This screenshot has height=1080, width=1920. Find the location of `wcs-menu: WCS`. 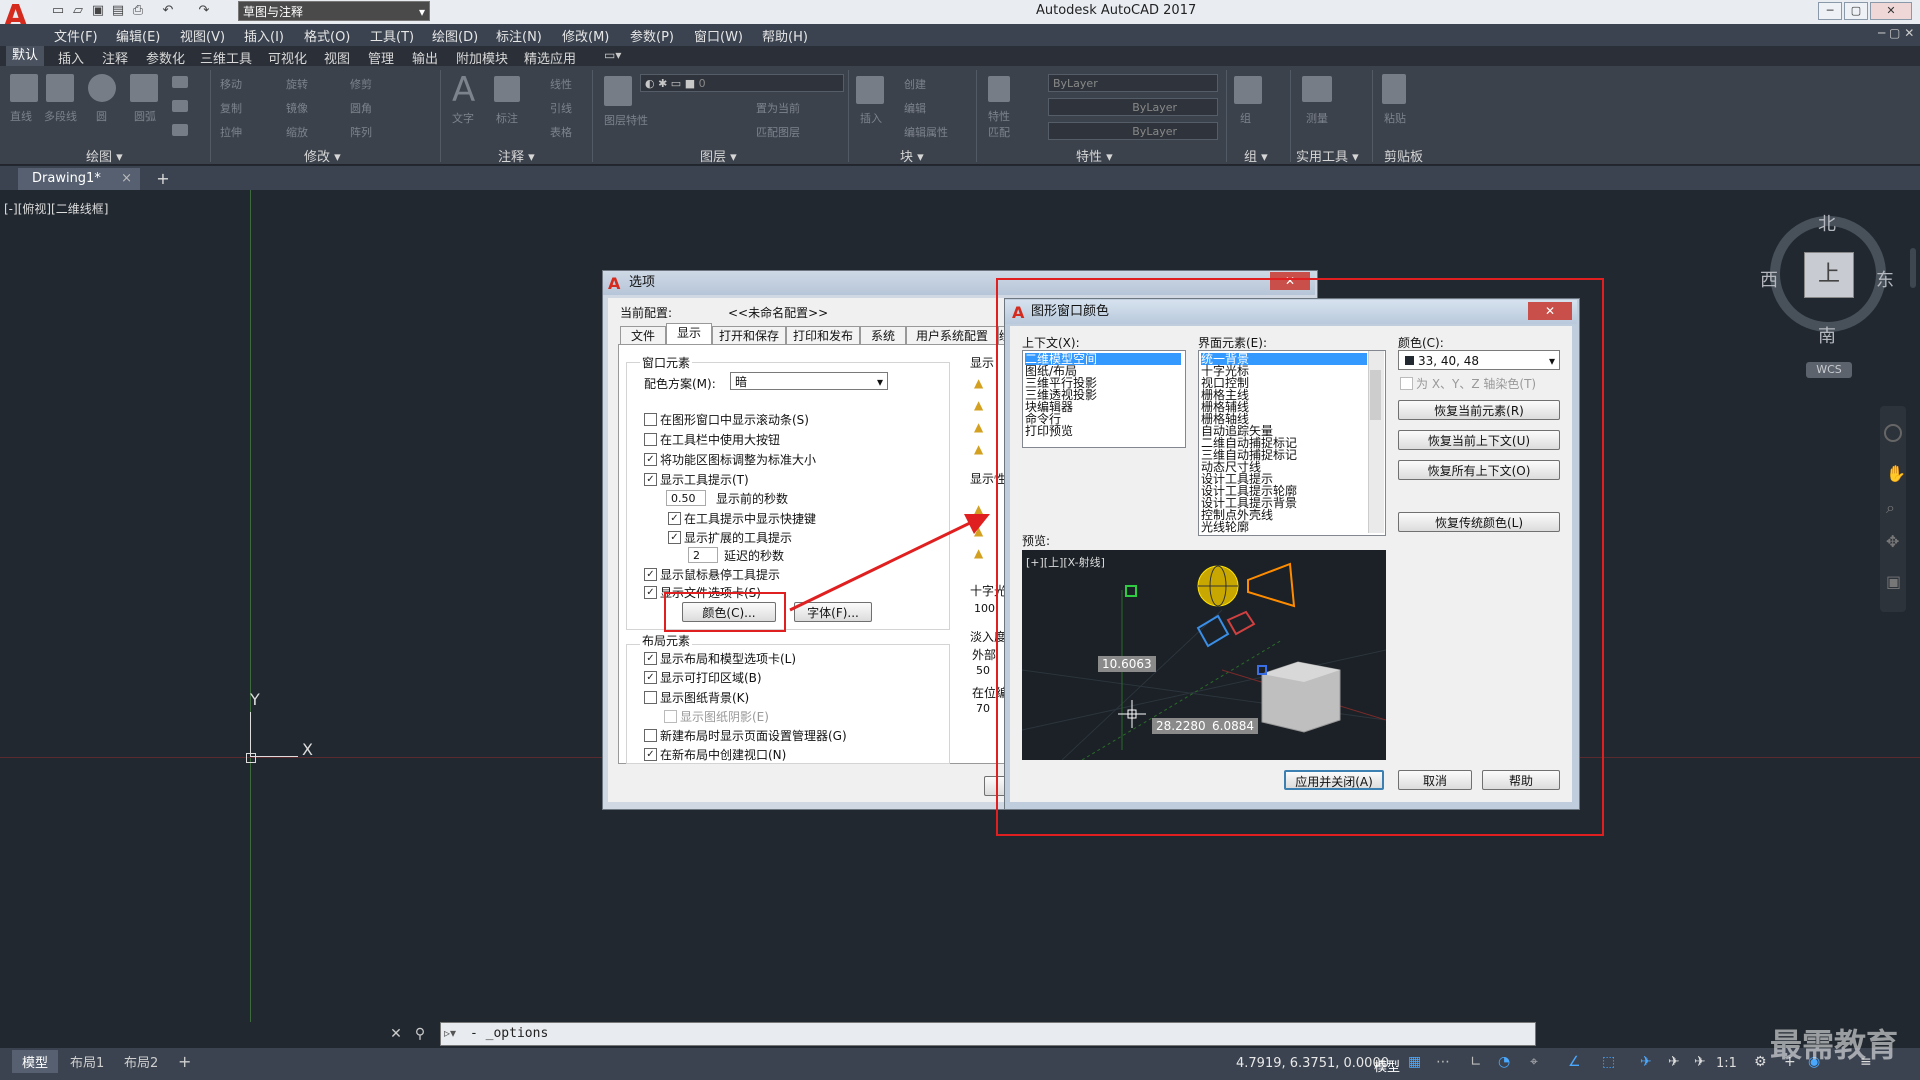

wcs-menu: WCS is located at coordinates (1829, 370).